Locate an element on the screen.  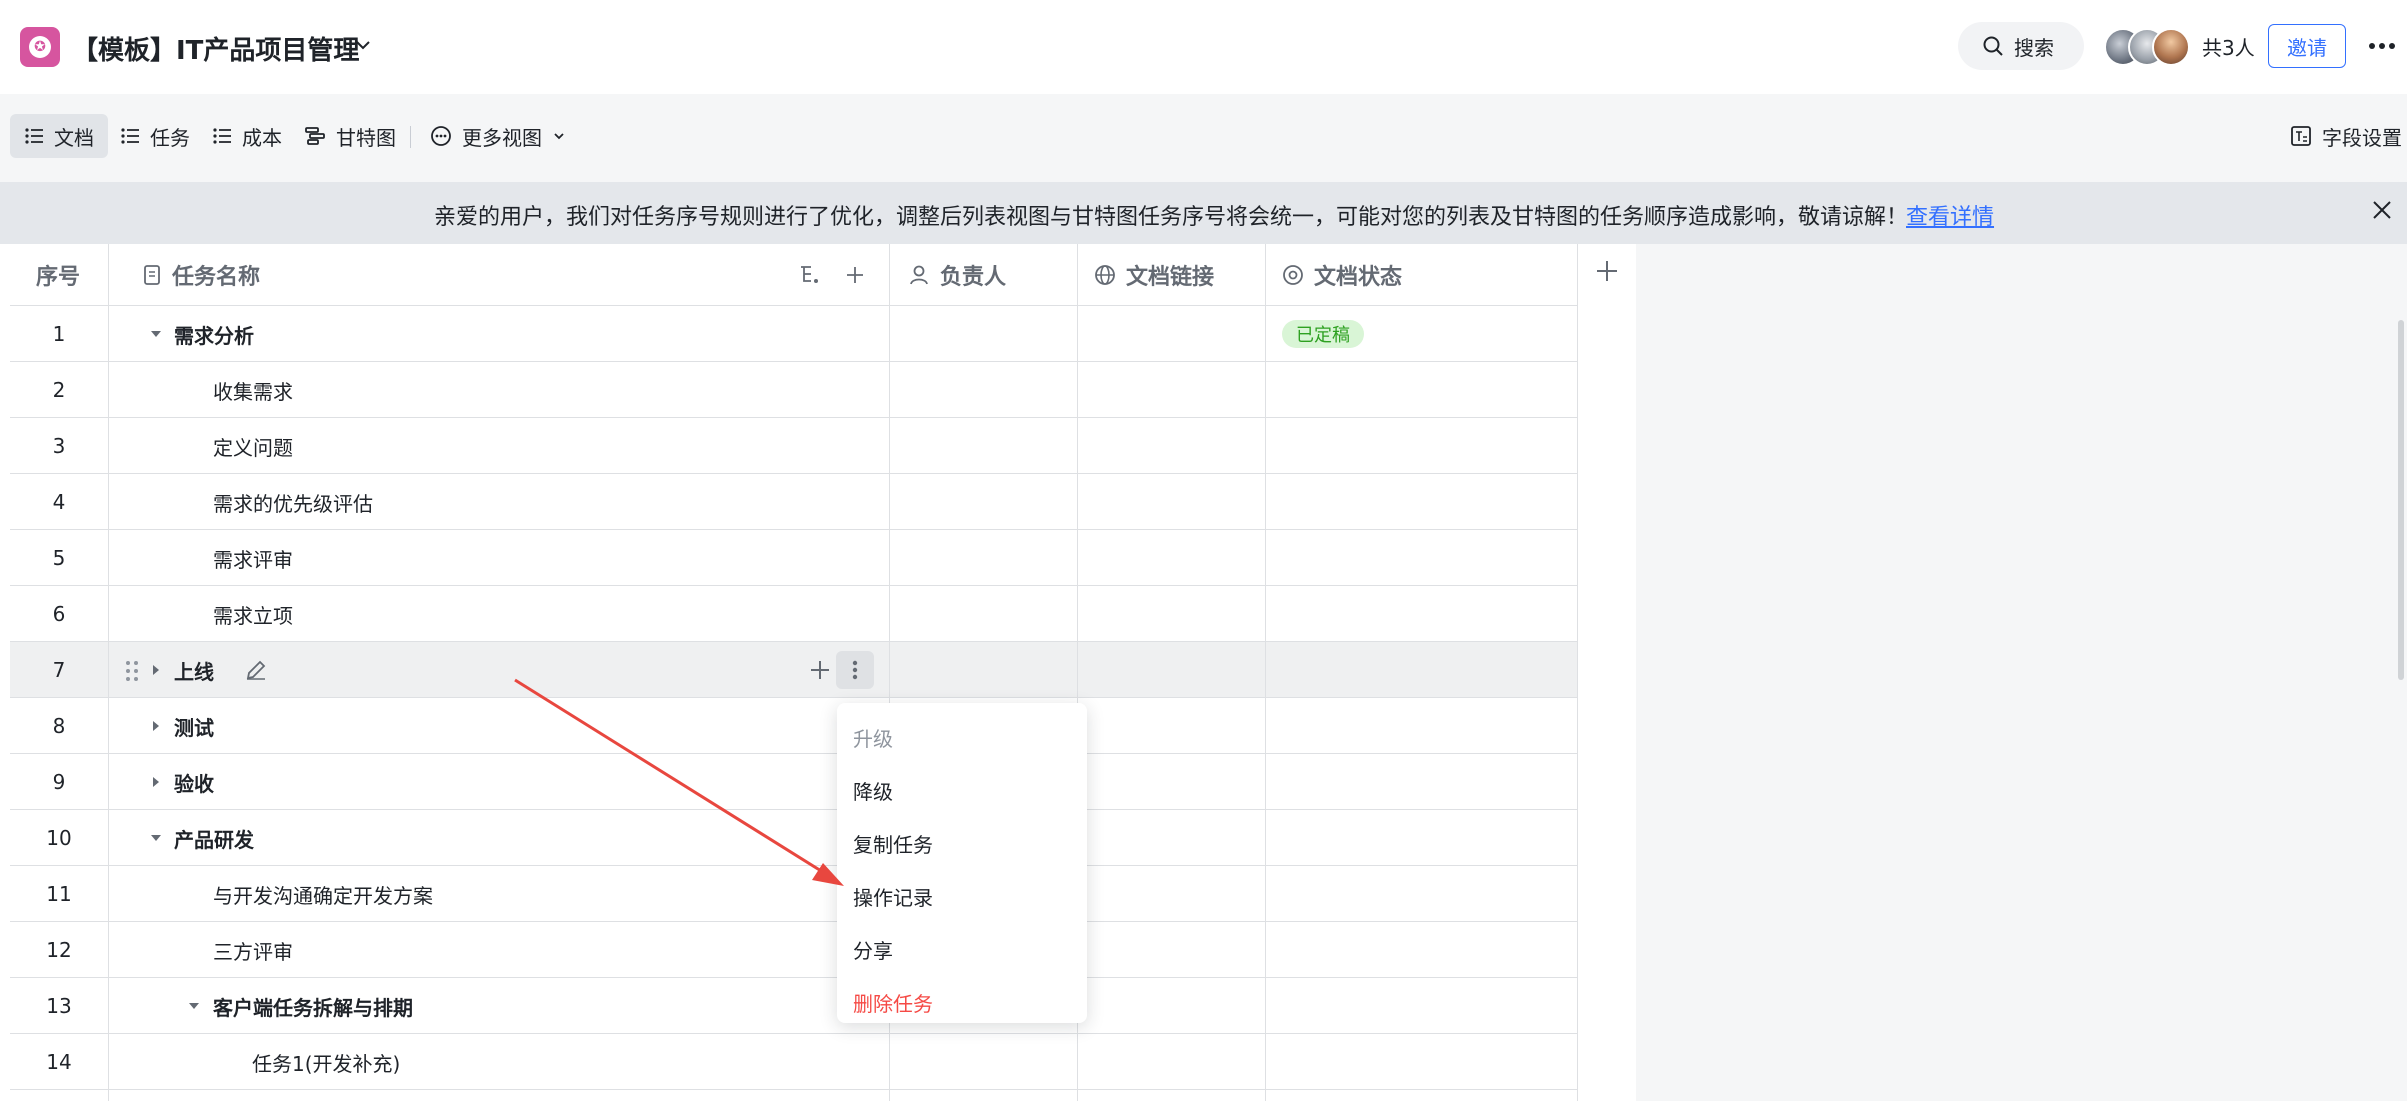
task-name: 需求的优先级评估 is located at coordinates (293, 502).